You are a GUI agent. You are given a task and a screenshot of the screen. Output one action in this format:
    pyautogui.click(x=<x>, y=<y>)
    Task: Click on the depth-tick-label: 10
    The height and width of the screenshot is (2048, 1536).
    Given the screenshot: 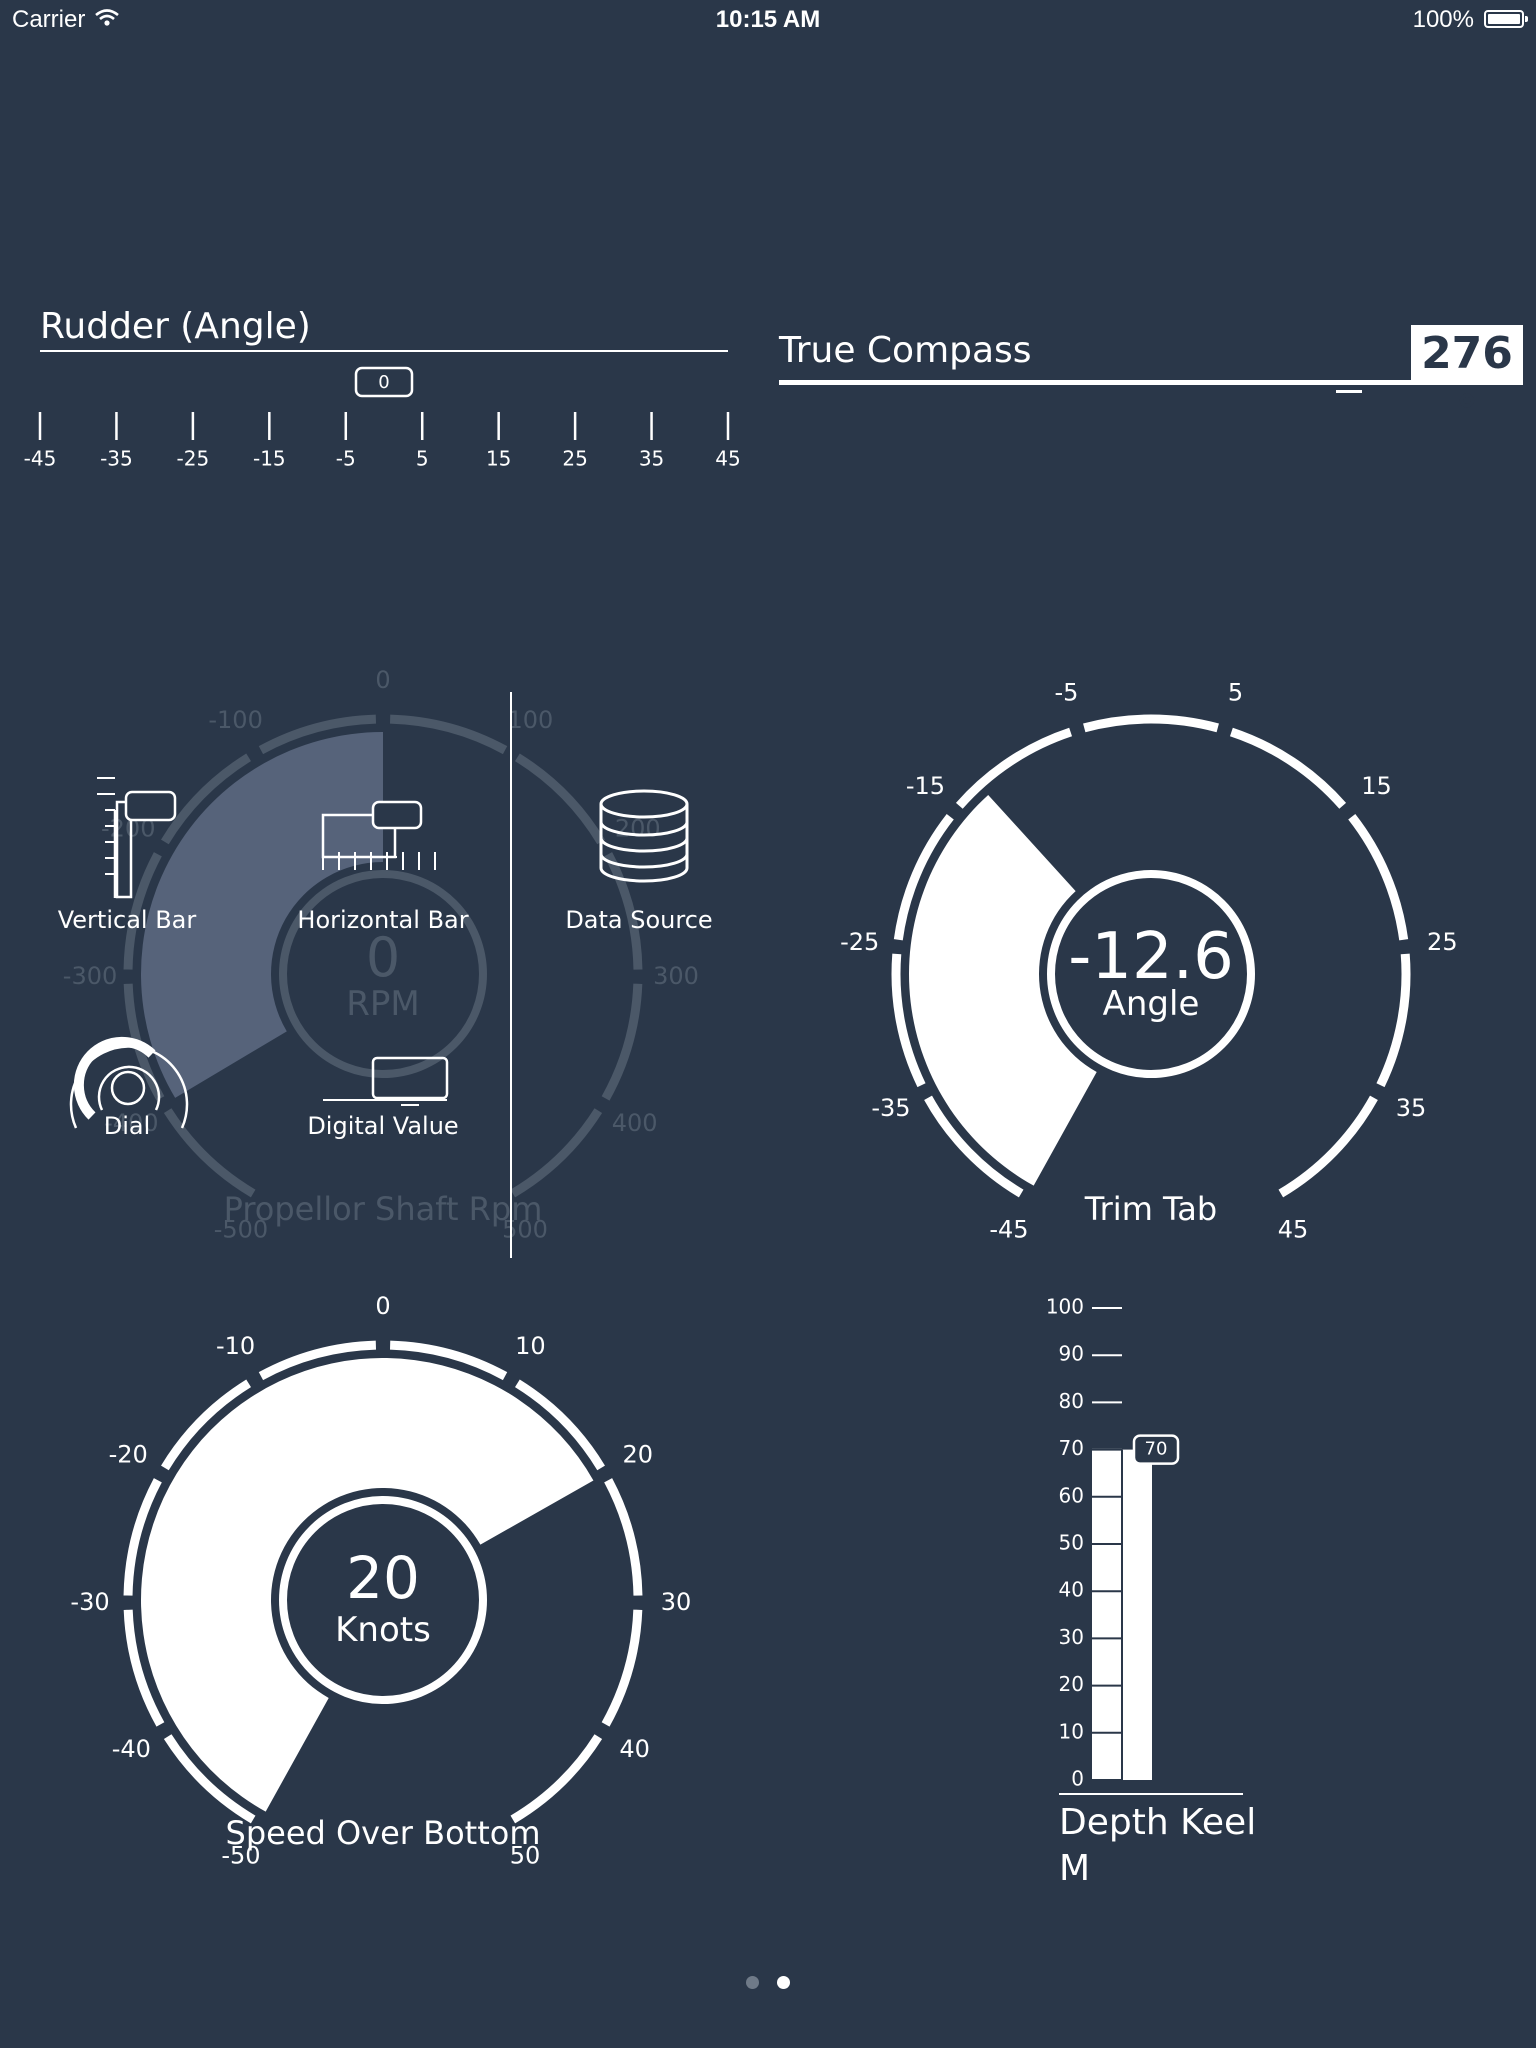 What is the action you would take?
    pyautogui.click(x=1071, y=1731)
    